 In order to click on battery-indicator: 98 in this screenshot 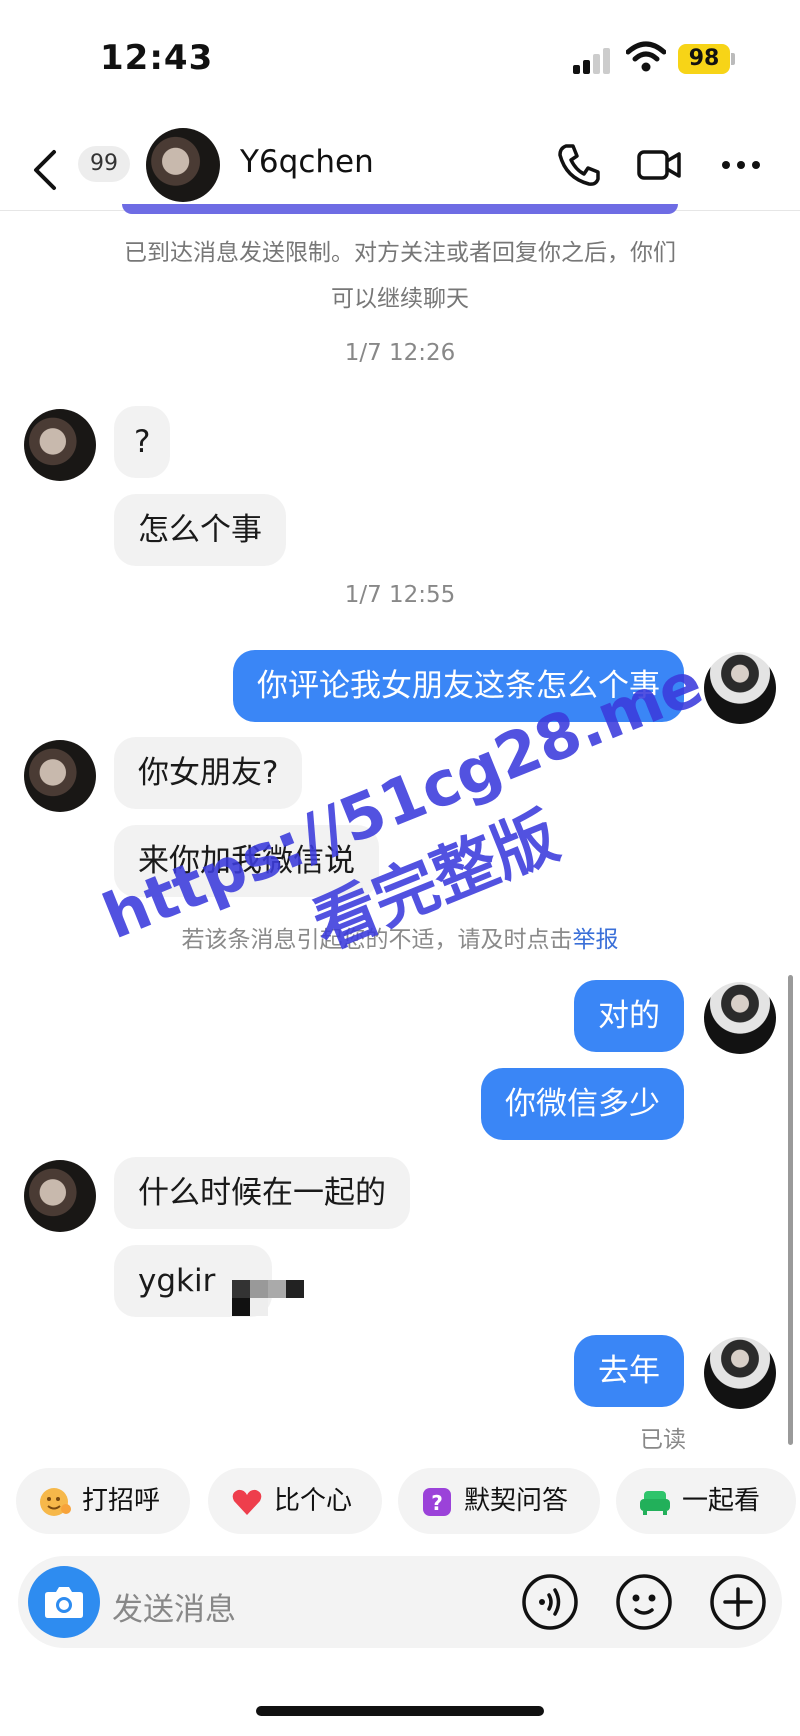, I will do `click(704, 59)`.